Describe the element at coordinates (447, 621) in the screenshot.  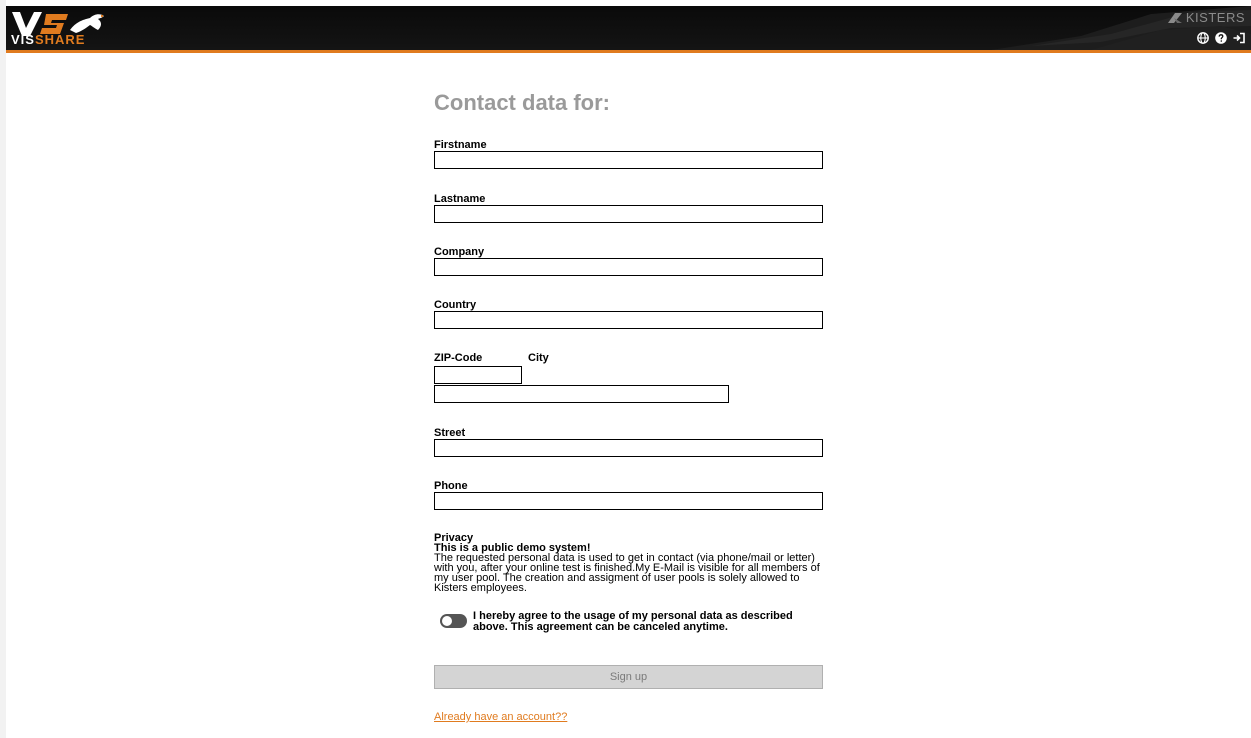
I see `toggle-knob` at that location.